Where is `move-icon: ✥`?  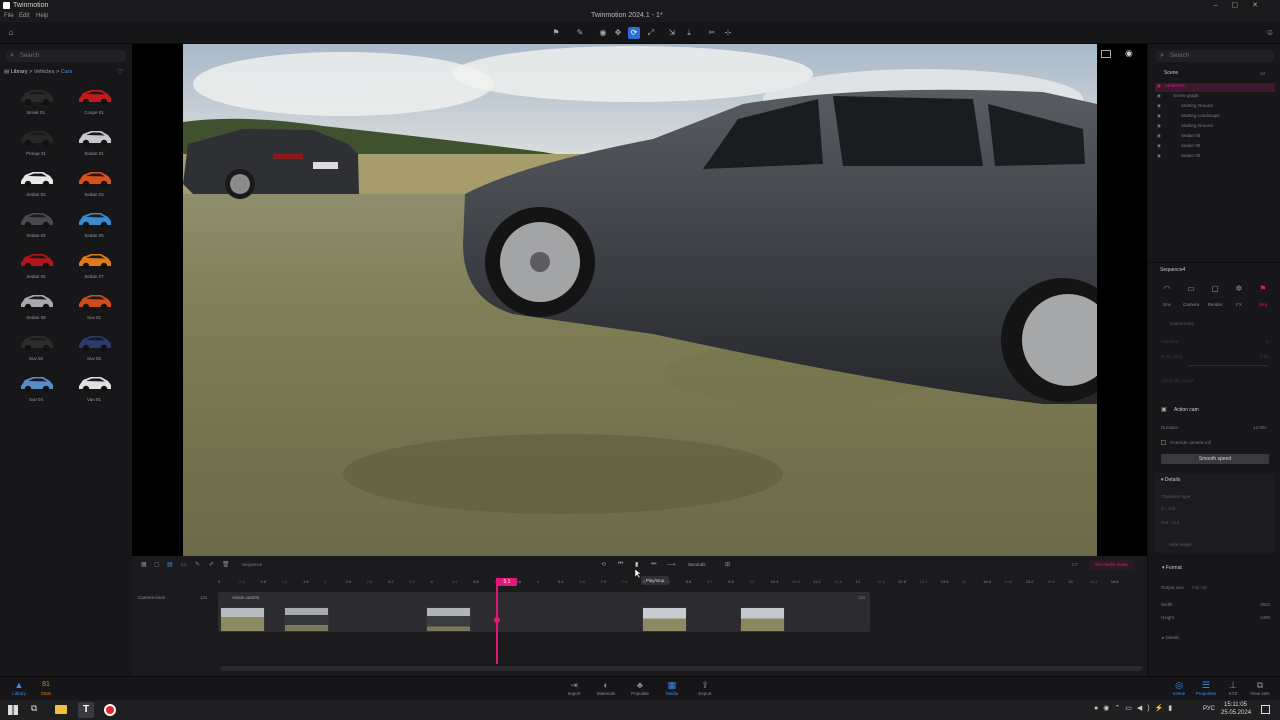
move-icon: ✥ is located at coordinates (618, 33).